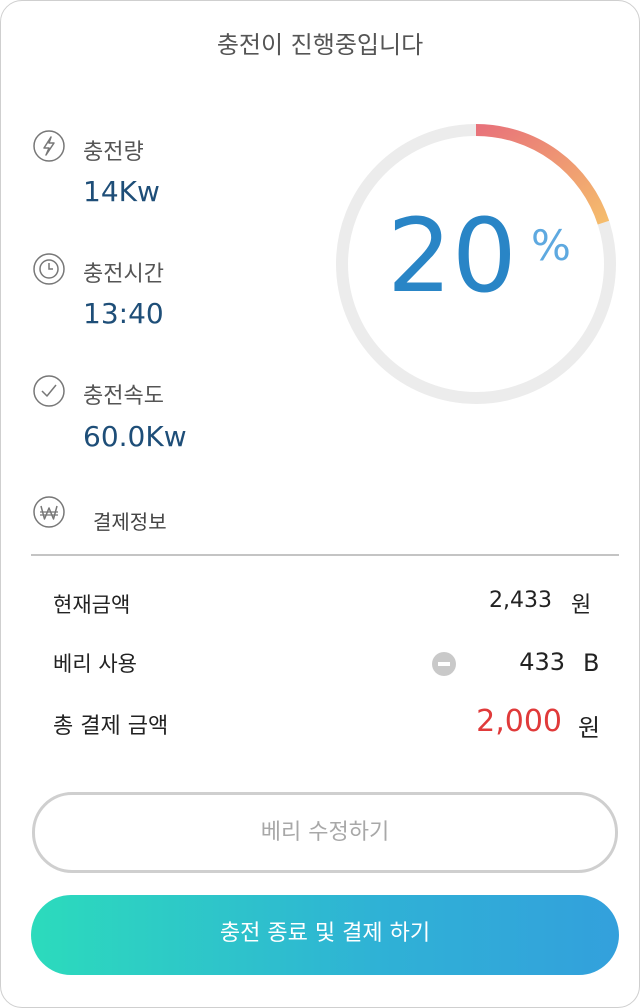 The image size is (640, 1008). I want to click on payment-info-label: 결제정보, so click(130, 522).